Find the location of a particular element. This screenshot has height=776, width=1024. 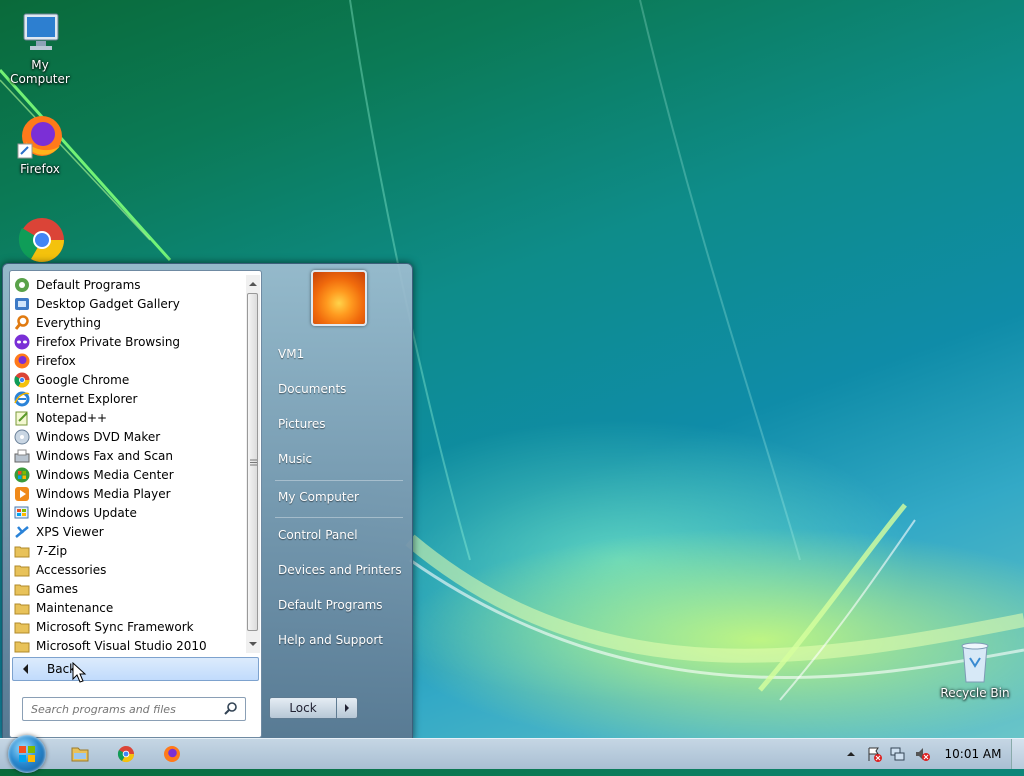

scroll-up-arrow-icon is located at coordinates (253, 284).